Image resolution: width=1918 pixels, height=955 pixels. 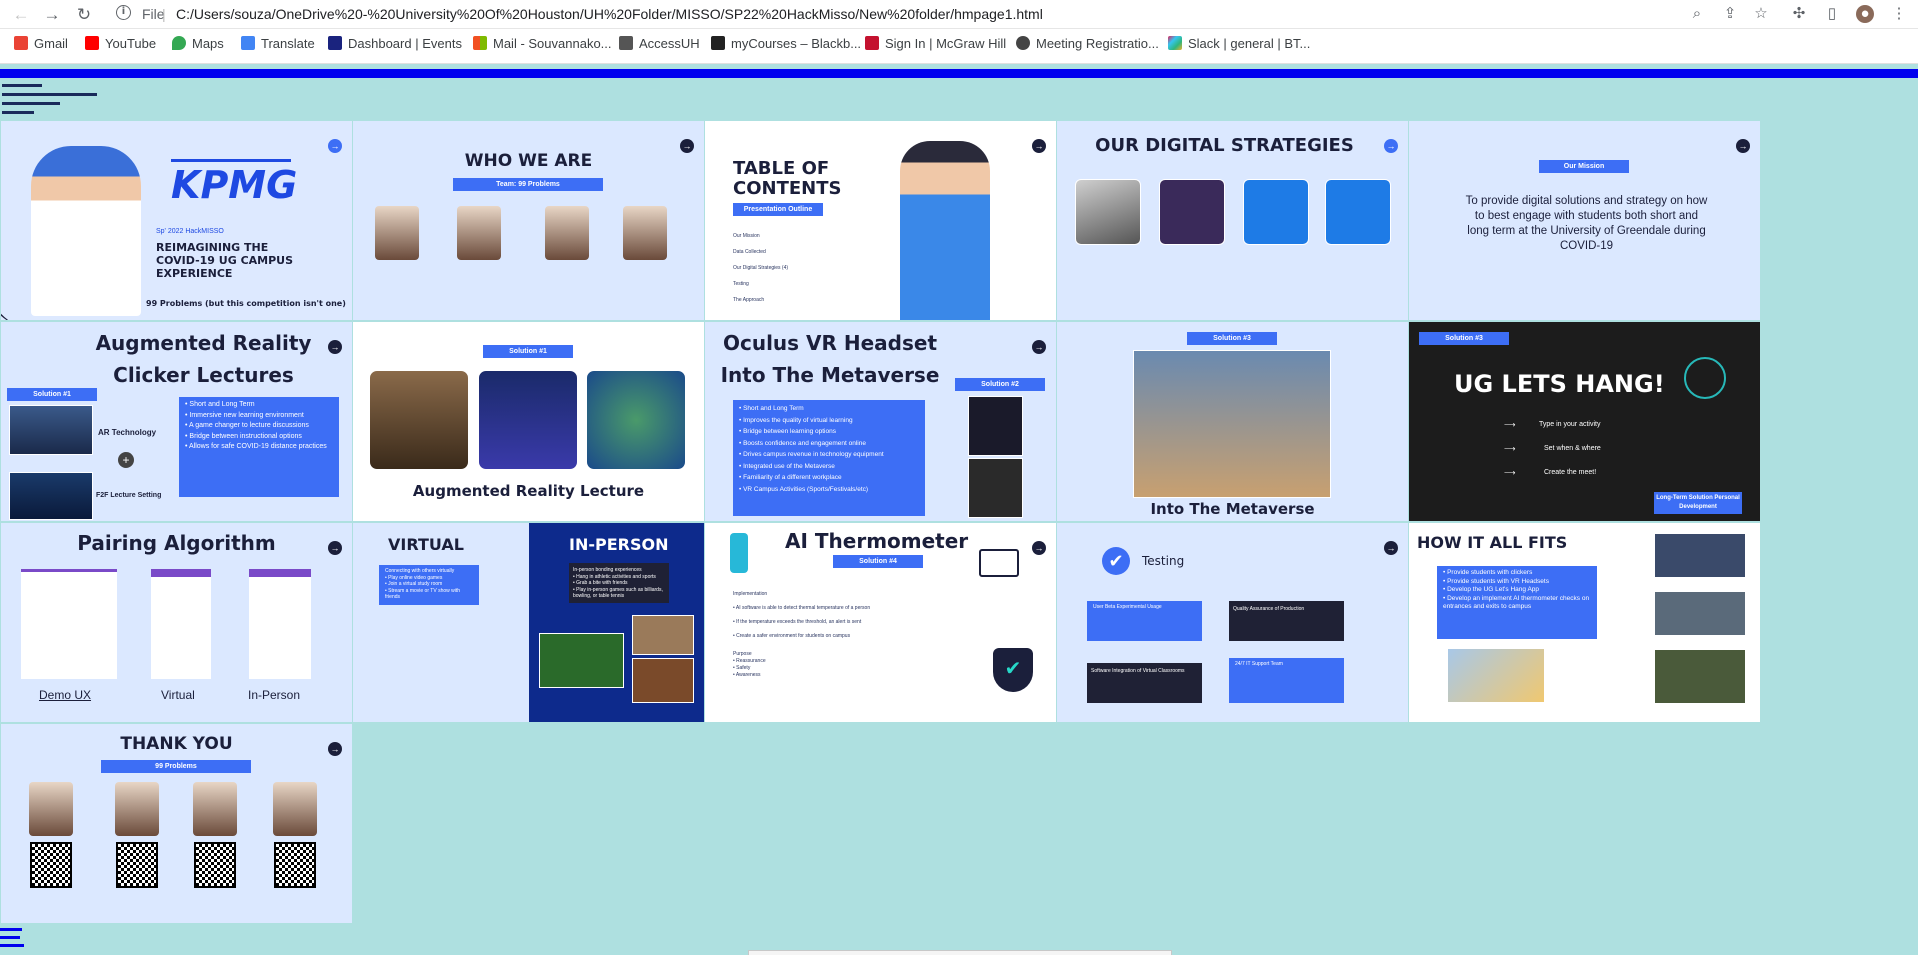 I want to click on mission-pill: Our Mission, so click(x=1584, y=166).